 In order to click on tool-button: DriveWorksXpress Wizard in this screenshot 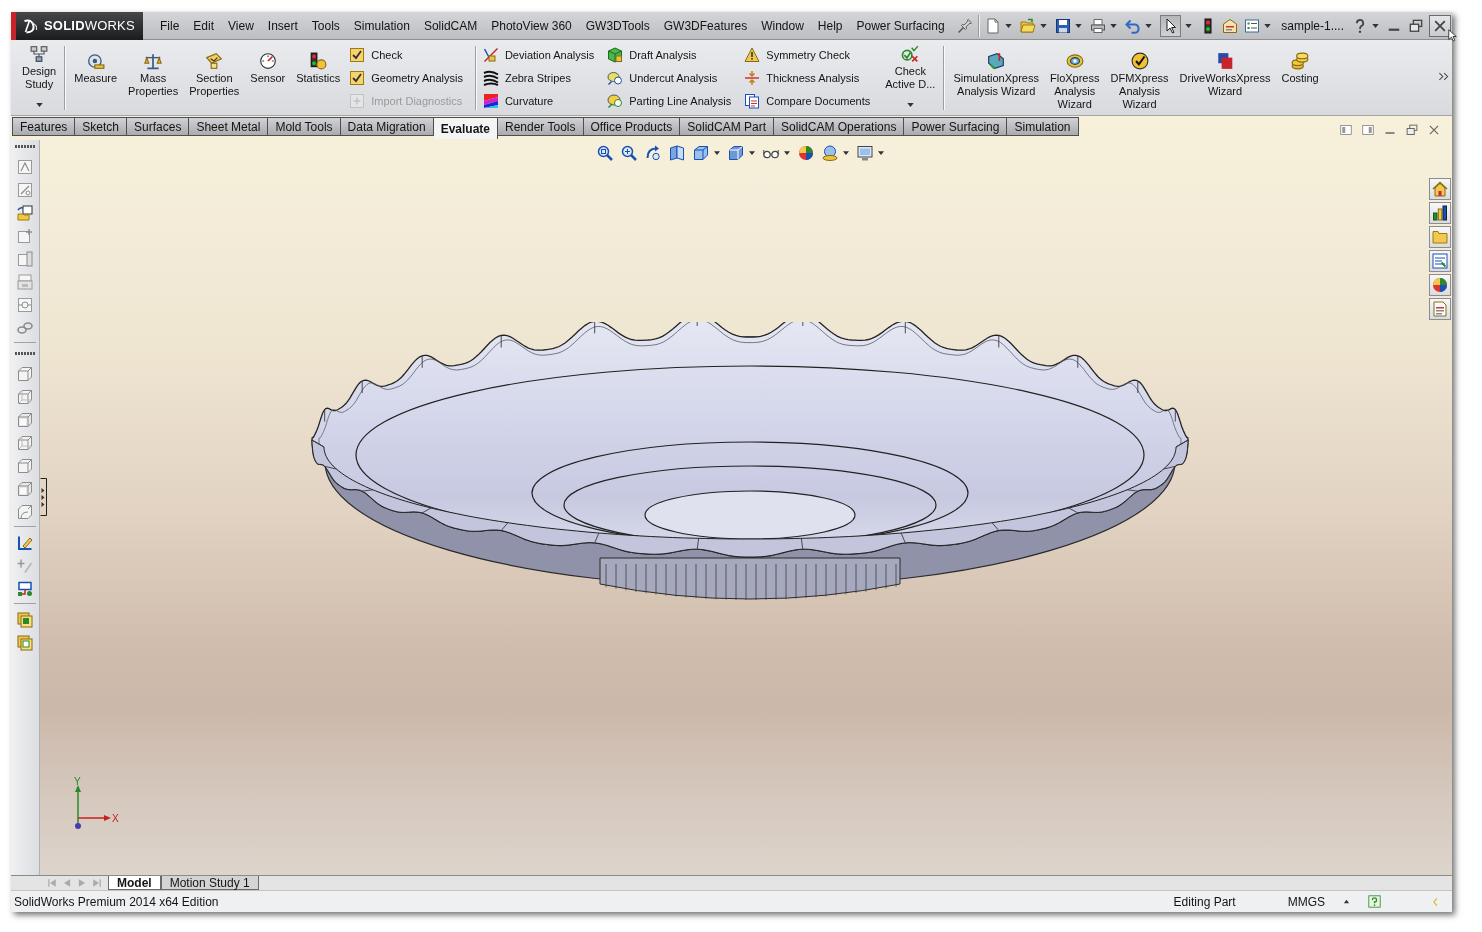, I will do `click(1225, 78)`.